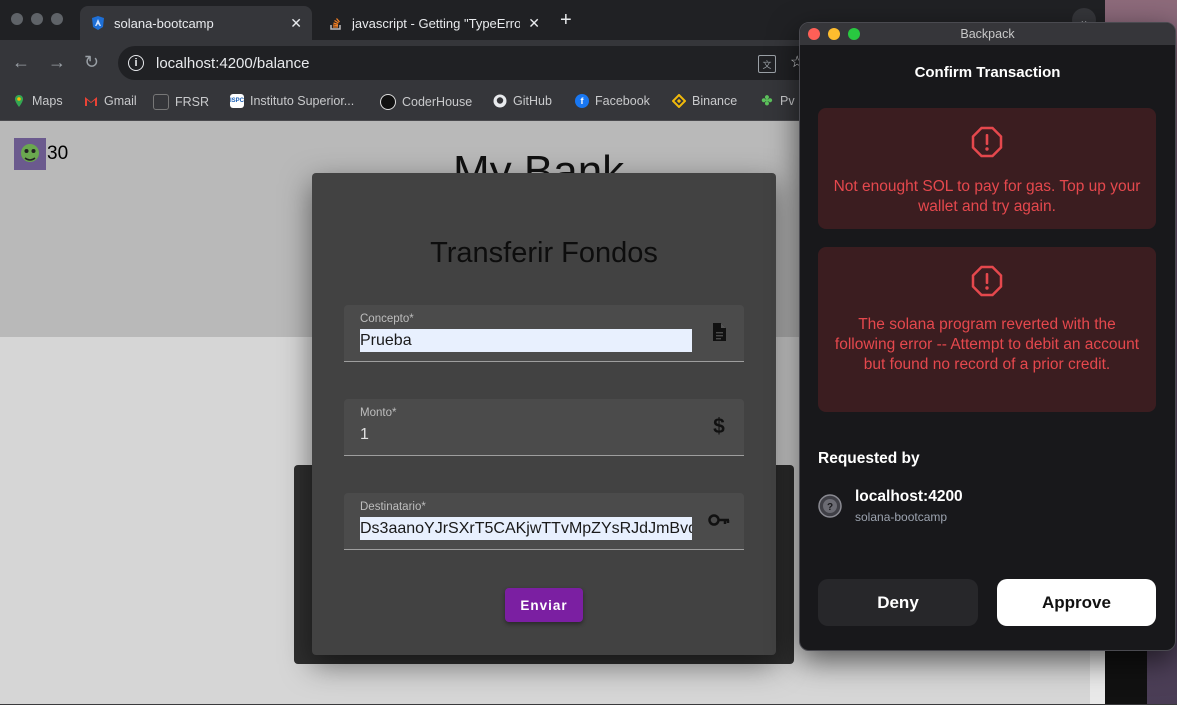  I want to click on popup-titlebar: Backpack, so click(987, 34).